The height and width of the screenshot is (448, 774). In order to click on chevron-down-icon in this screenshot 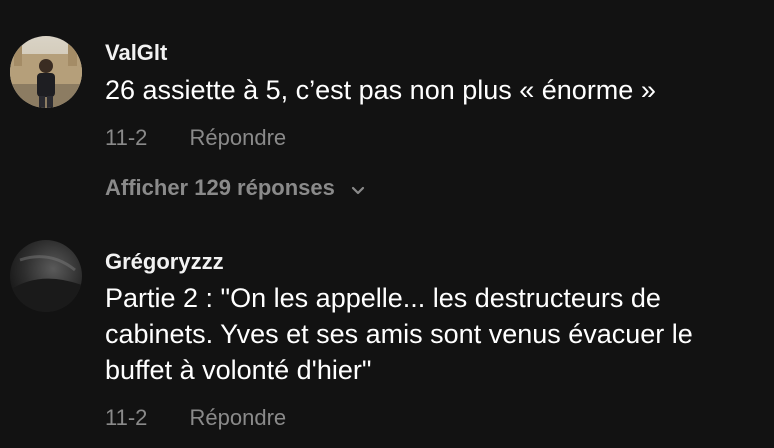, I will do `click(358, 189)`.